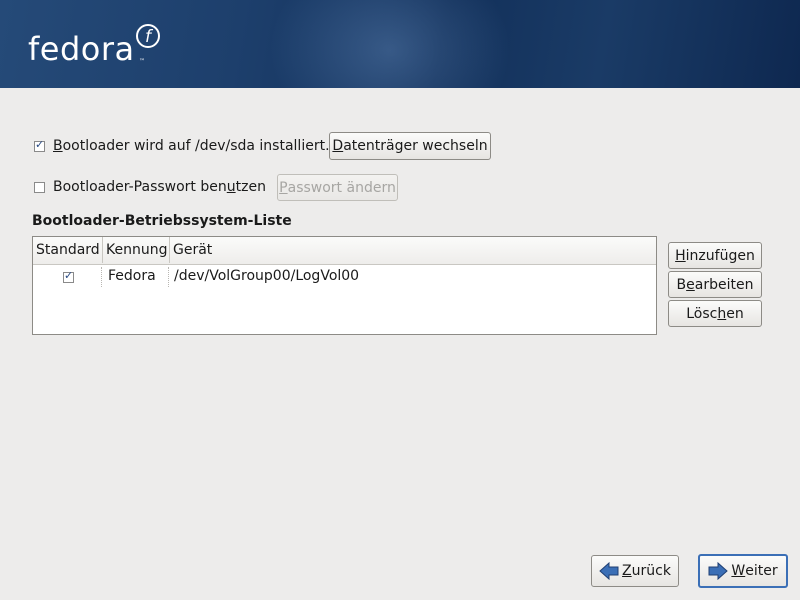  I want to click on add-label: inzufügen, so click(720, 255).